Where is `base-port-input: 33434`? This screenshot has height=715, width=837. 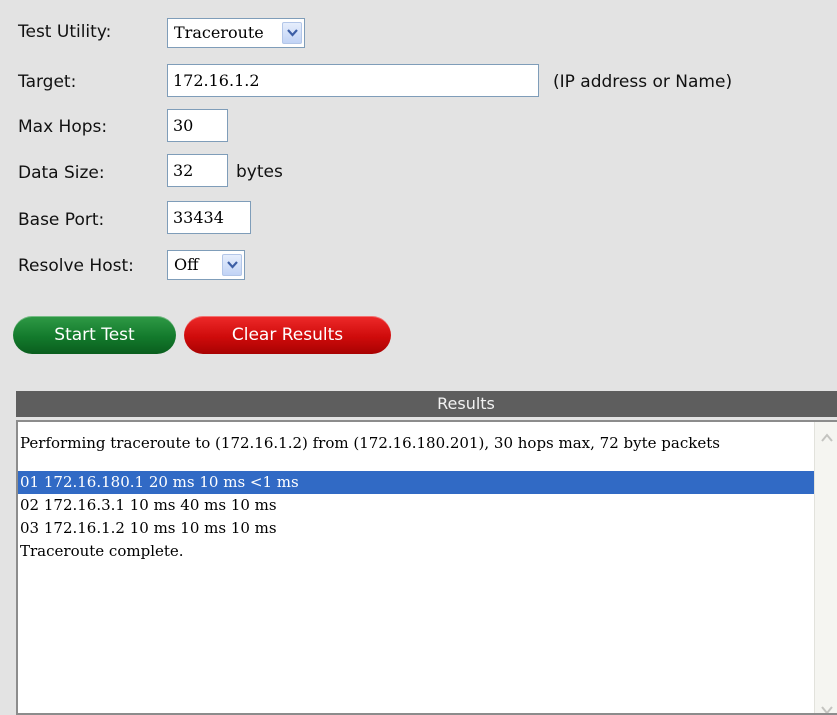
base-port-input: 33434 is located at coordinates (209, 217).